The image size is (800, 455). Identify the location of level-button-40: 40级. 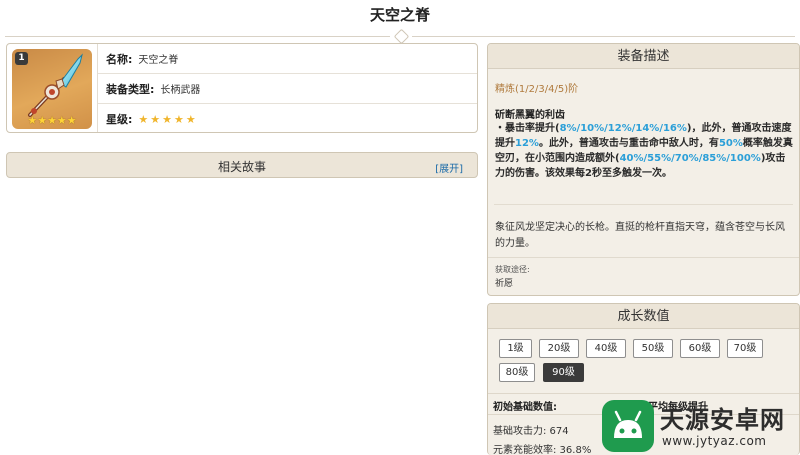
(606, 348).